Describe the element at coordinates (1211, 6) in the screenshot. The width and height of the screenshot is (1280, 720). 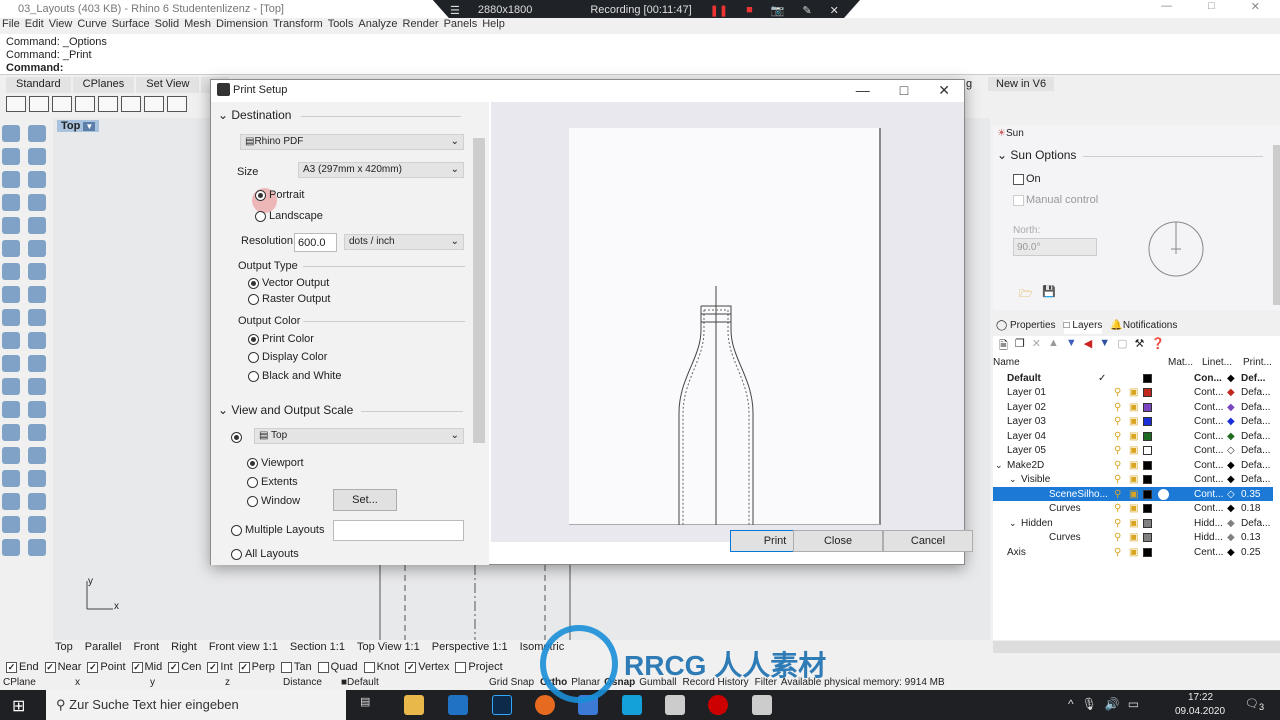
I see `maximize-button: □` at that location.